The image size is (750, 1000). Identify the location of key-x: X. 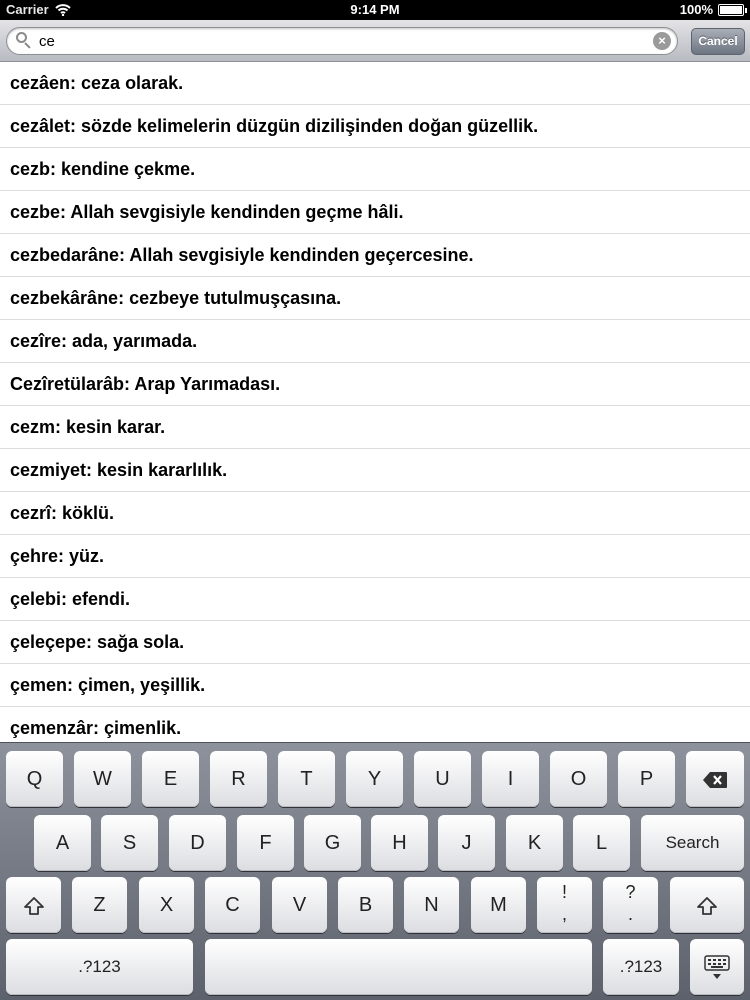
(166, 905).